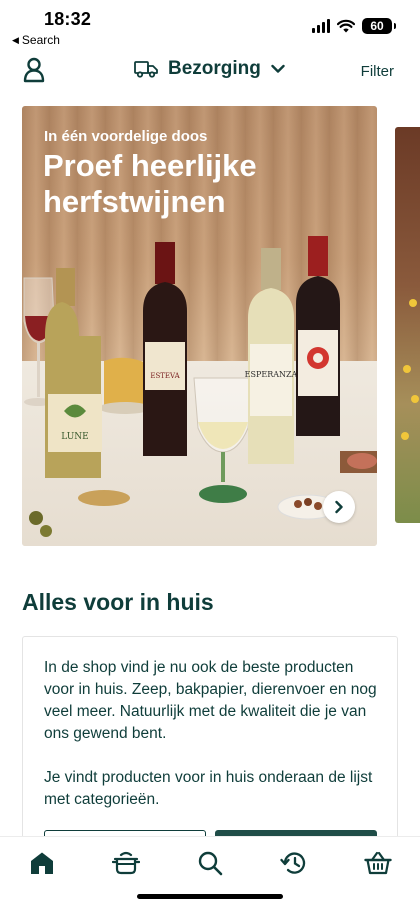 The width and height of the screenshot is (420, 909). What do you see at coordinates (321, 26) in the screenshot?
I see `cellular-signal-icon` at bounding box center [321, 26].